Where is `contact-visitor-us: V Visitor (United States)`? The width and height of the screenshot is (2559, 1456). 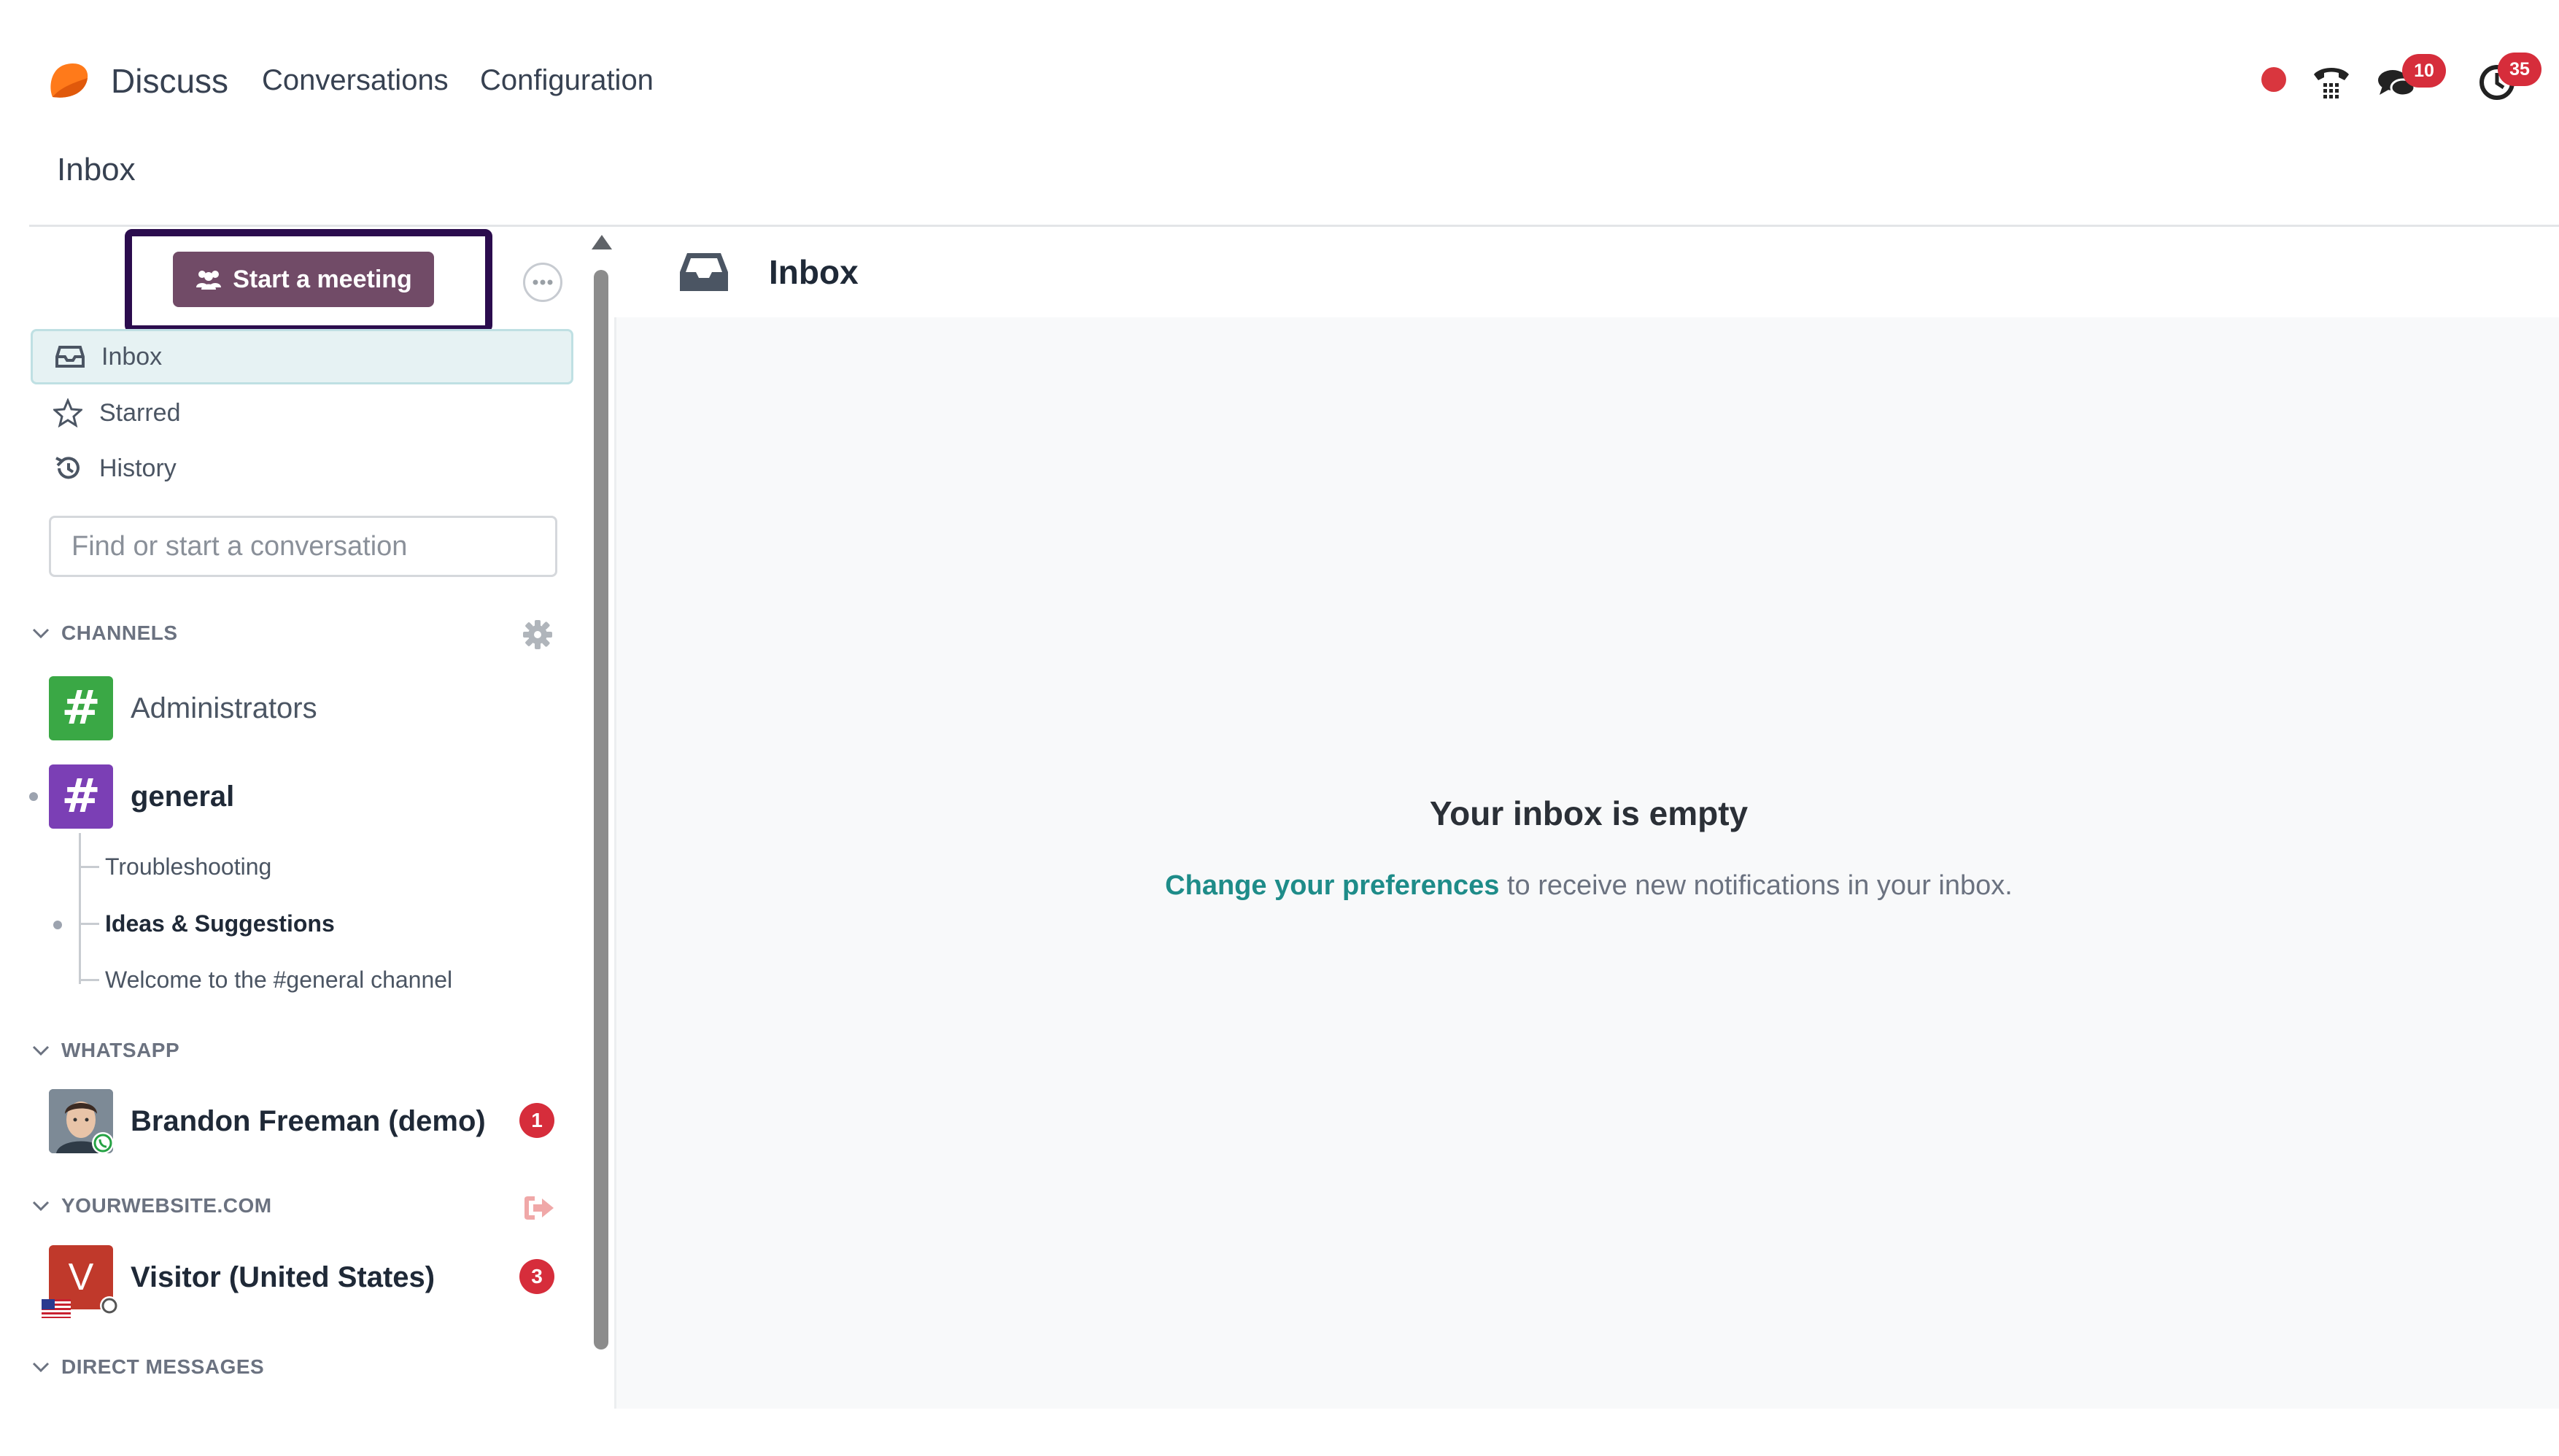
contact-visitor-us: V Visitor (United States) is located at coordinates (239, 1281).